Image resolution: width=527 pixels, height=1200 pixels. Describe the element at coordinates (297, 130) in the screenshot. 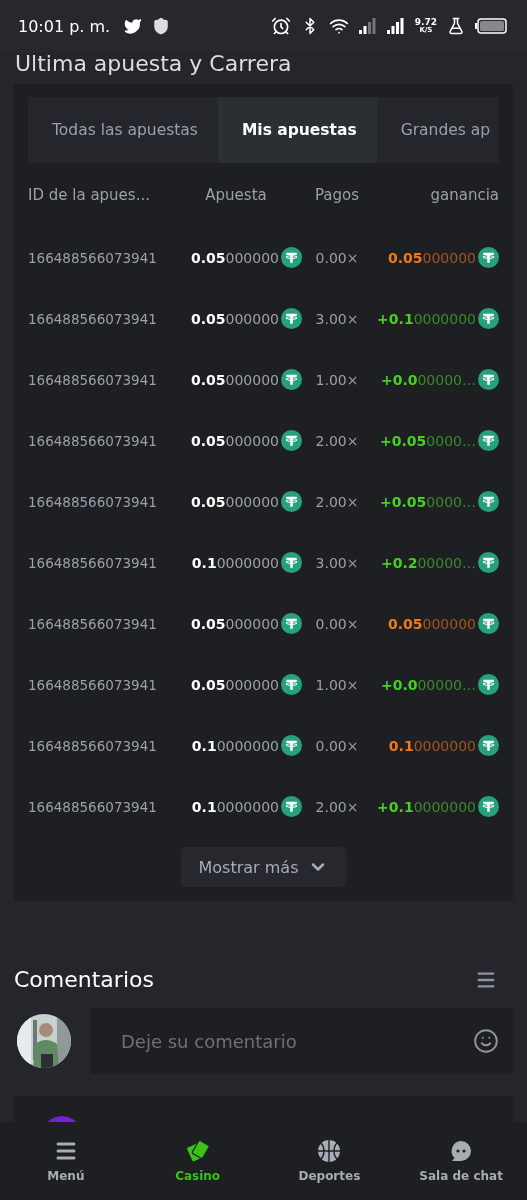

I see `tab: Mis apuestas` at that location.